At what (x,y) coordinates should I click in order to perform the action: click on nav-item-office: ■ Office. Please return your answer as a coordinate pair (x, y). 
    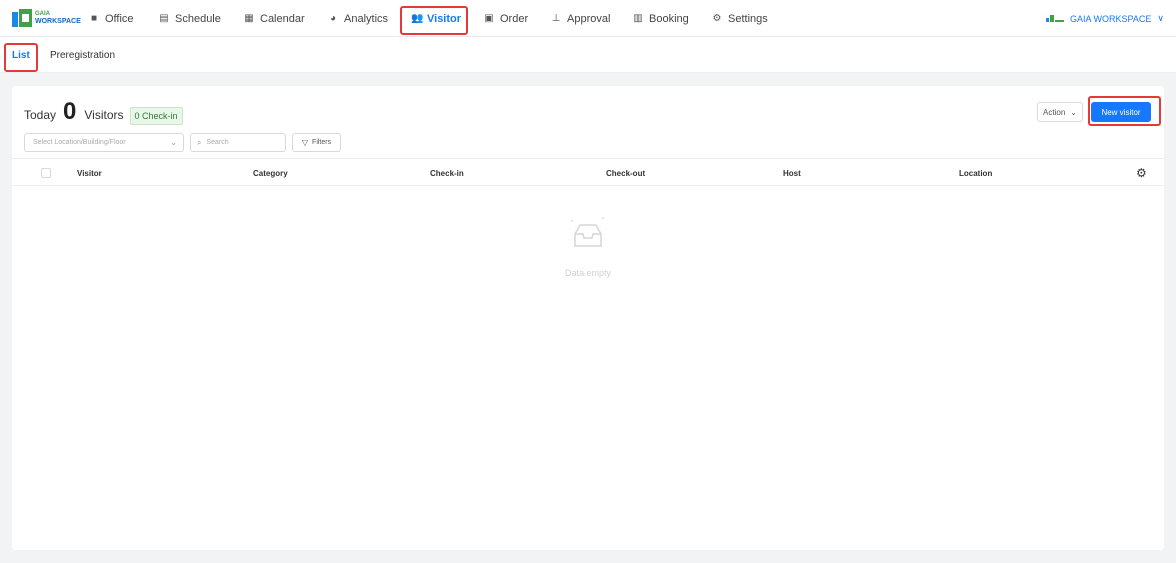
    Looking at the image, I should click on (111, 18).